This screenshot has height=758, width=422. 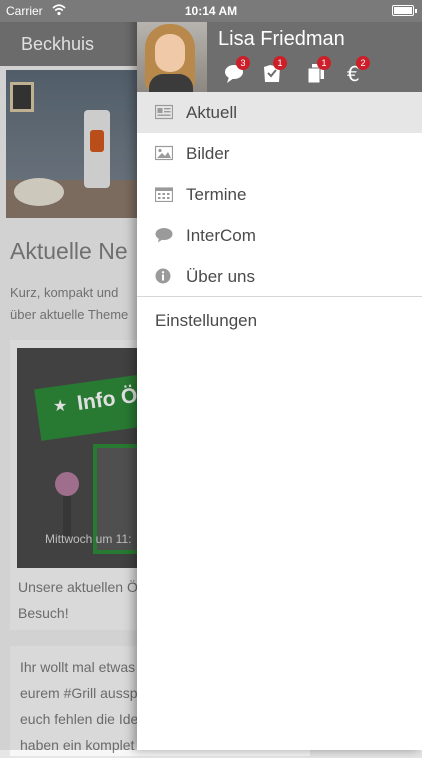 I want to click on user-name: Lisa Friedman, so click(x=281, y=39).